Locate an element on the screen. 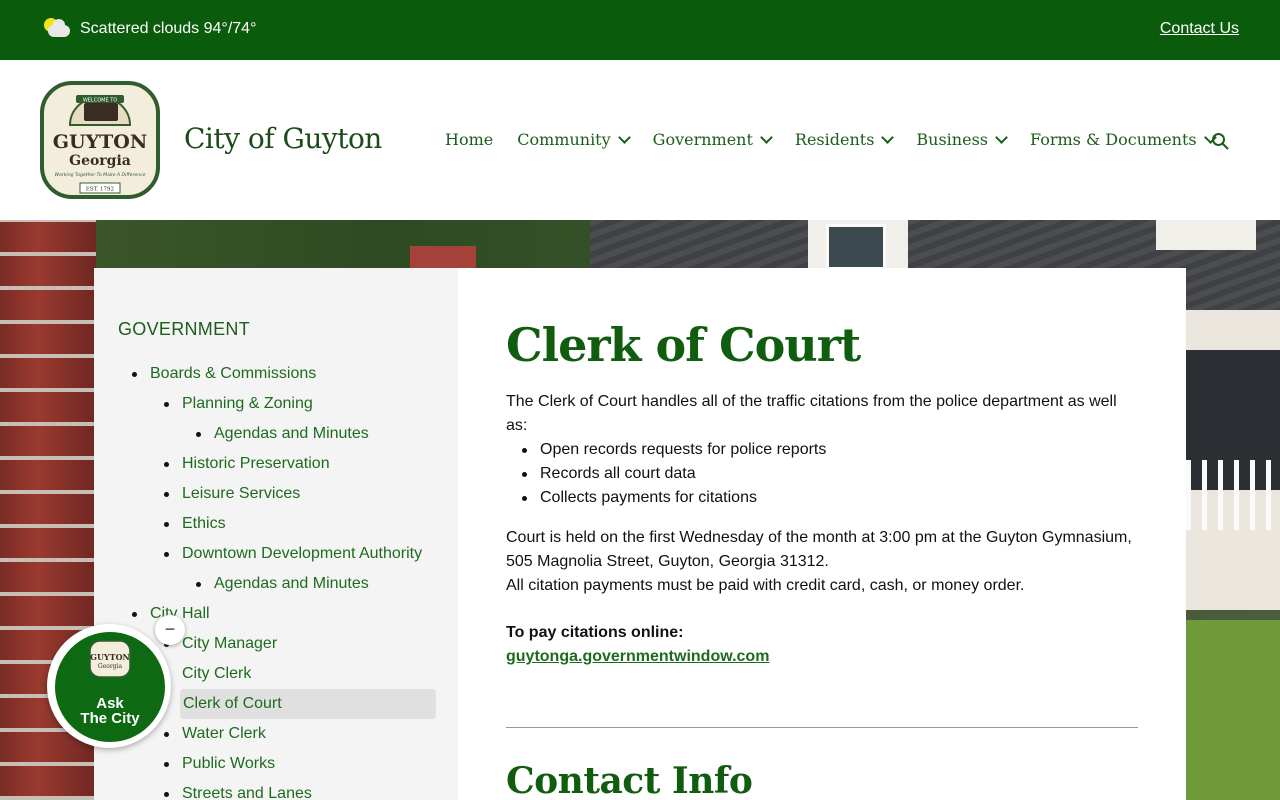 This screenshot has width=1280, height=800. list-item: Open records requests for police reports is located at coordinates (674, 450).